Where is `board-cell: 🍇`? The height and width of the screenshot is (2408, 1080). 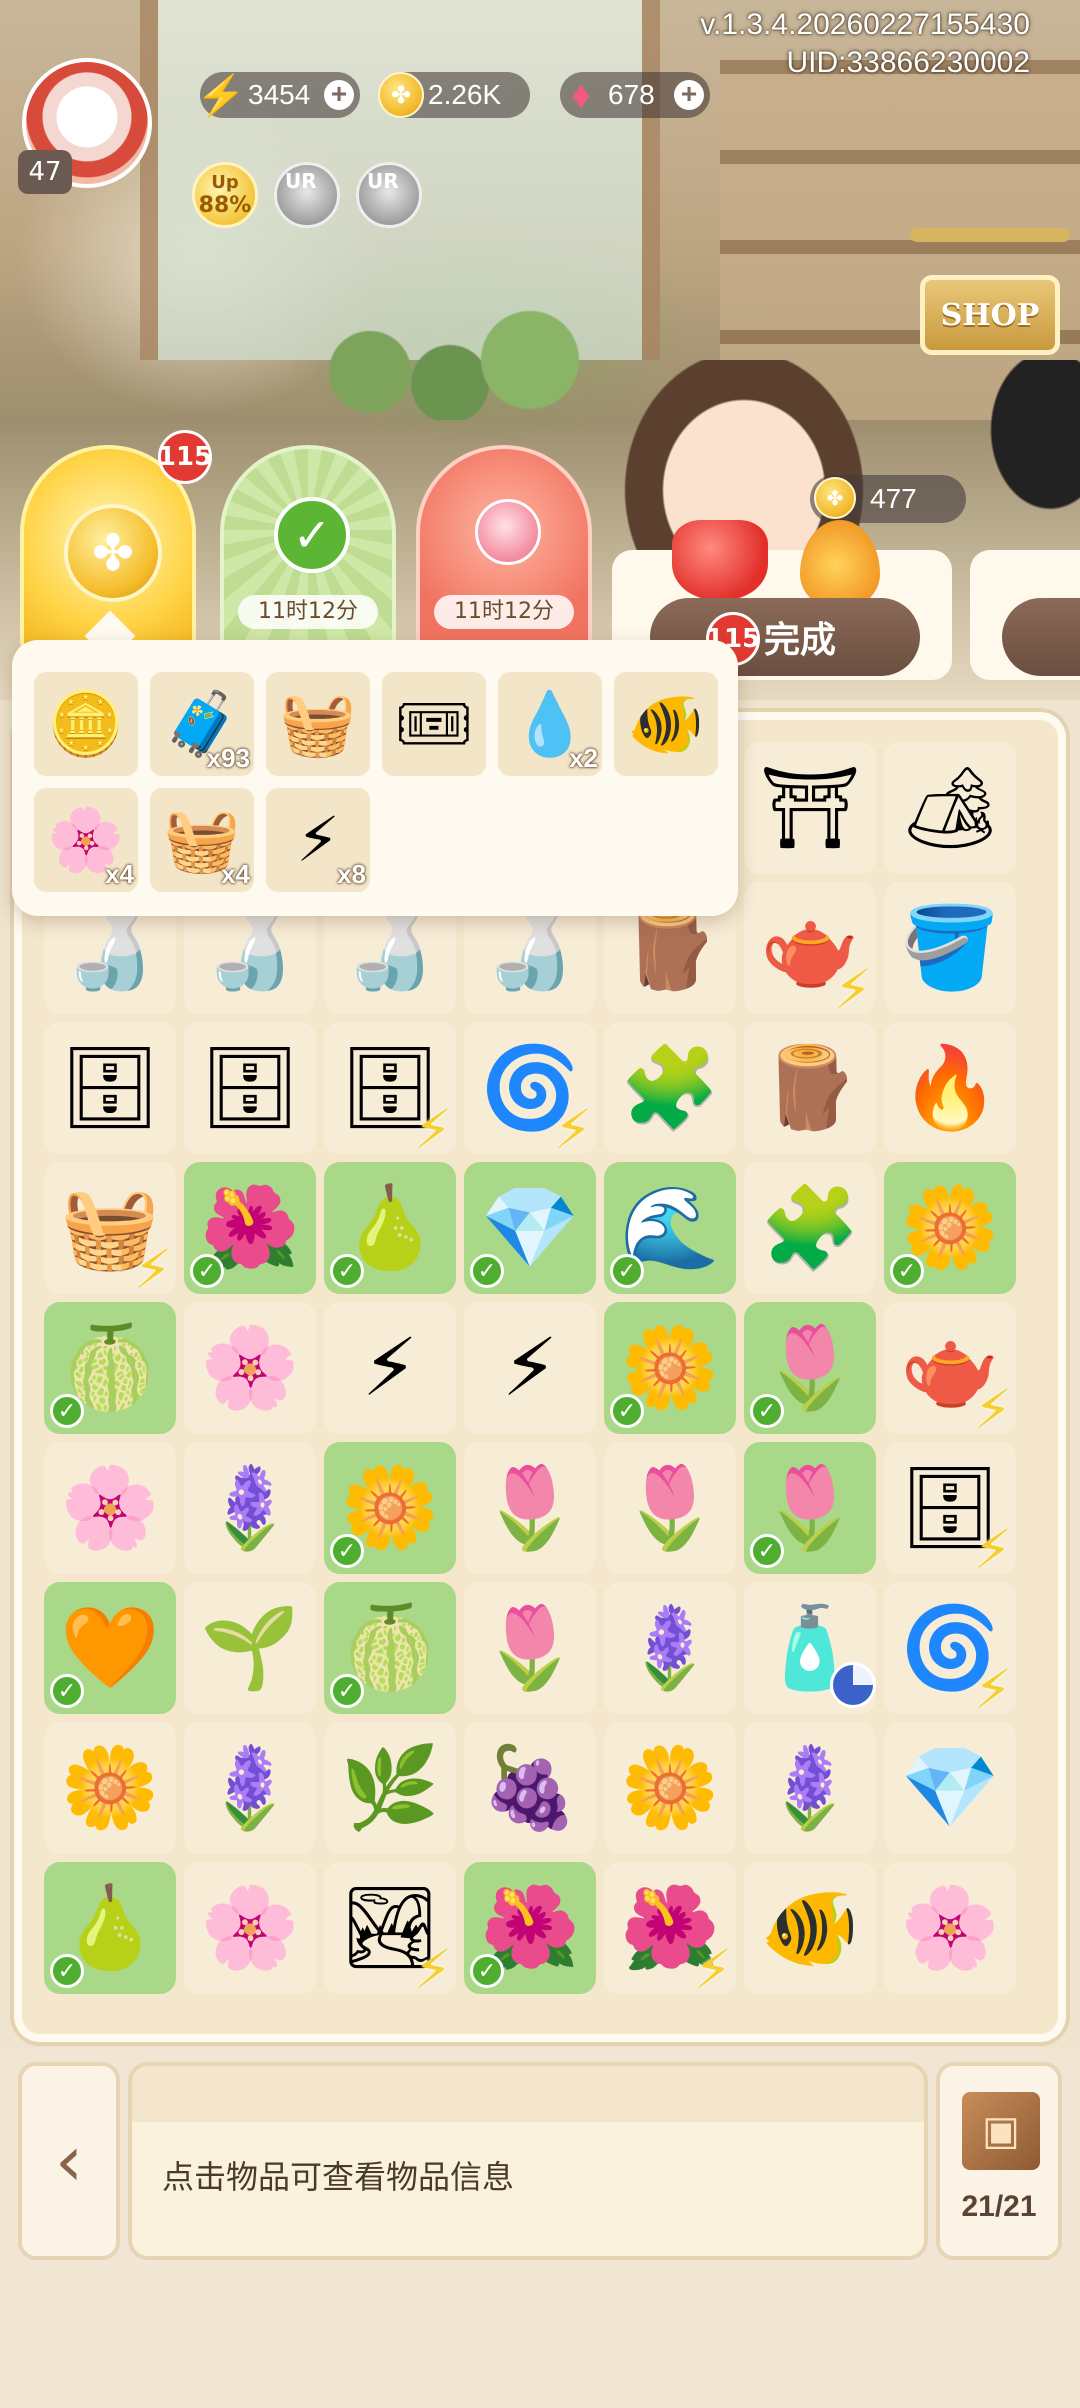
board-cell: 🍇 is located at coordinates (530, 1788).